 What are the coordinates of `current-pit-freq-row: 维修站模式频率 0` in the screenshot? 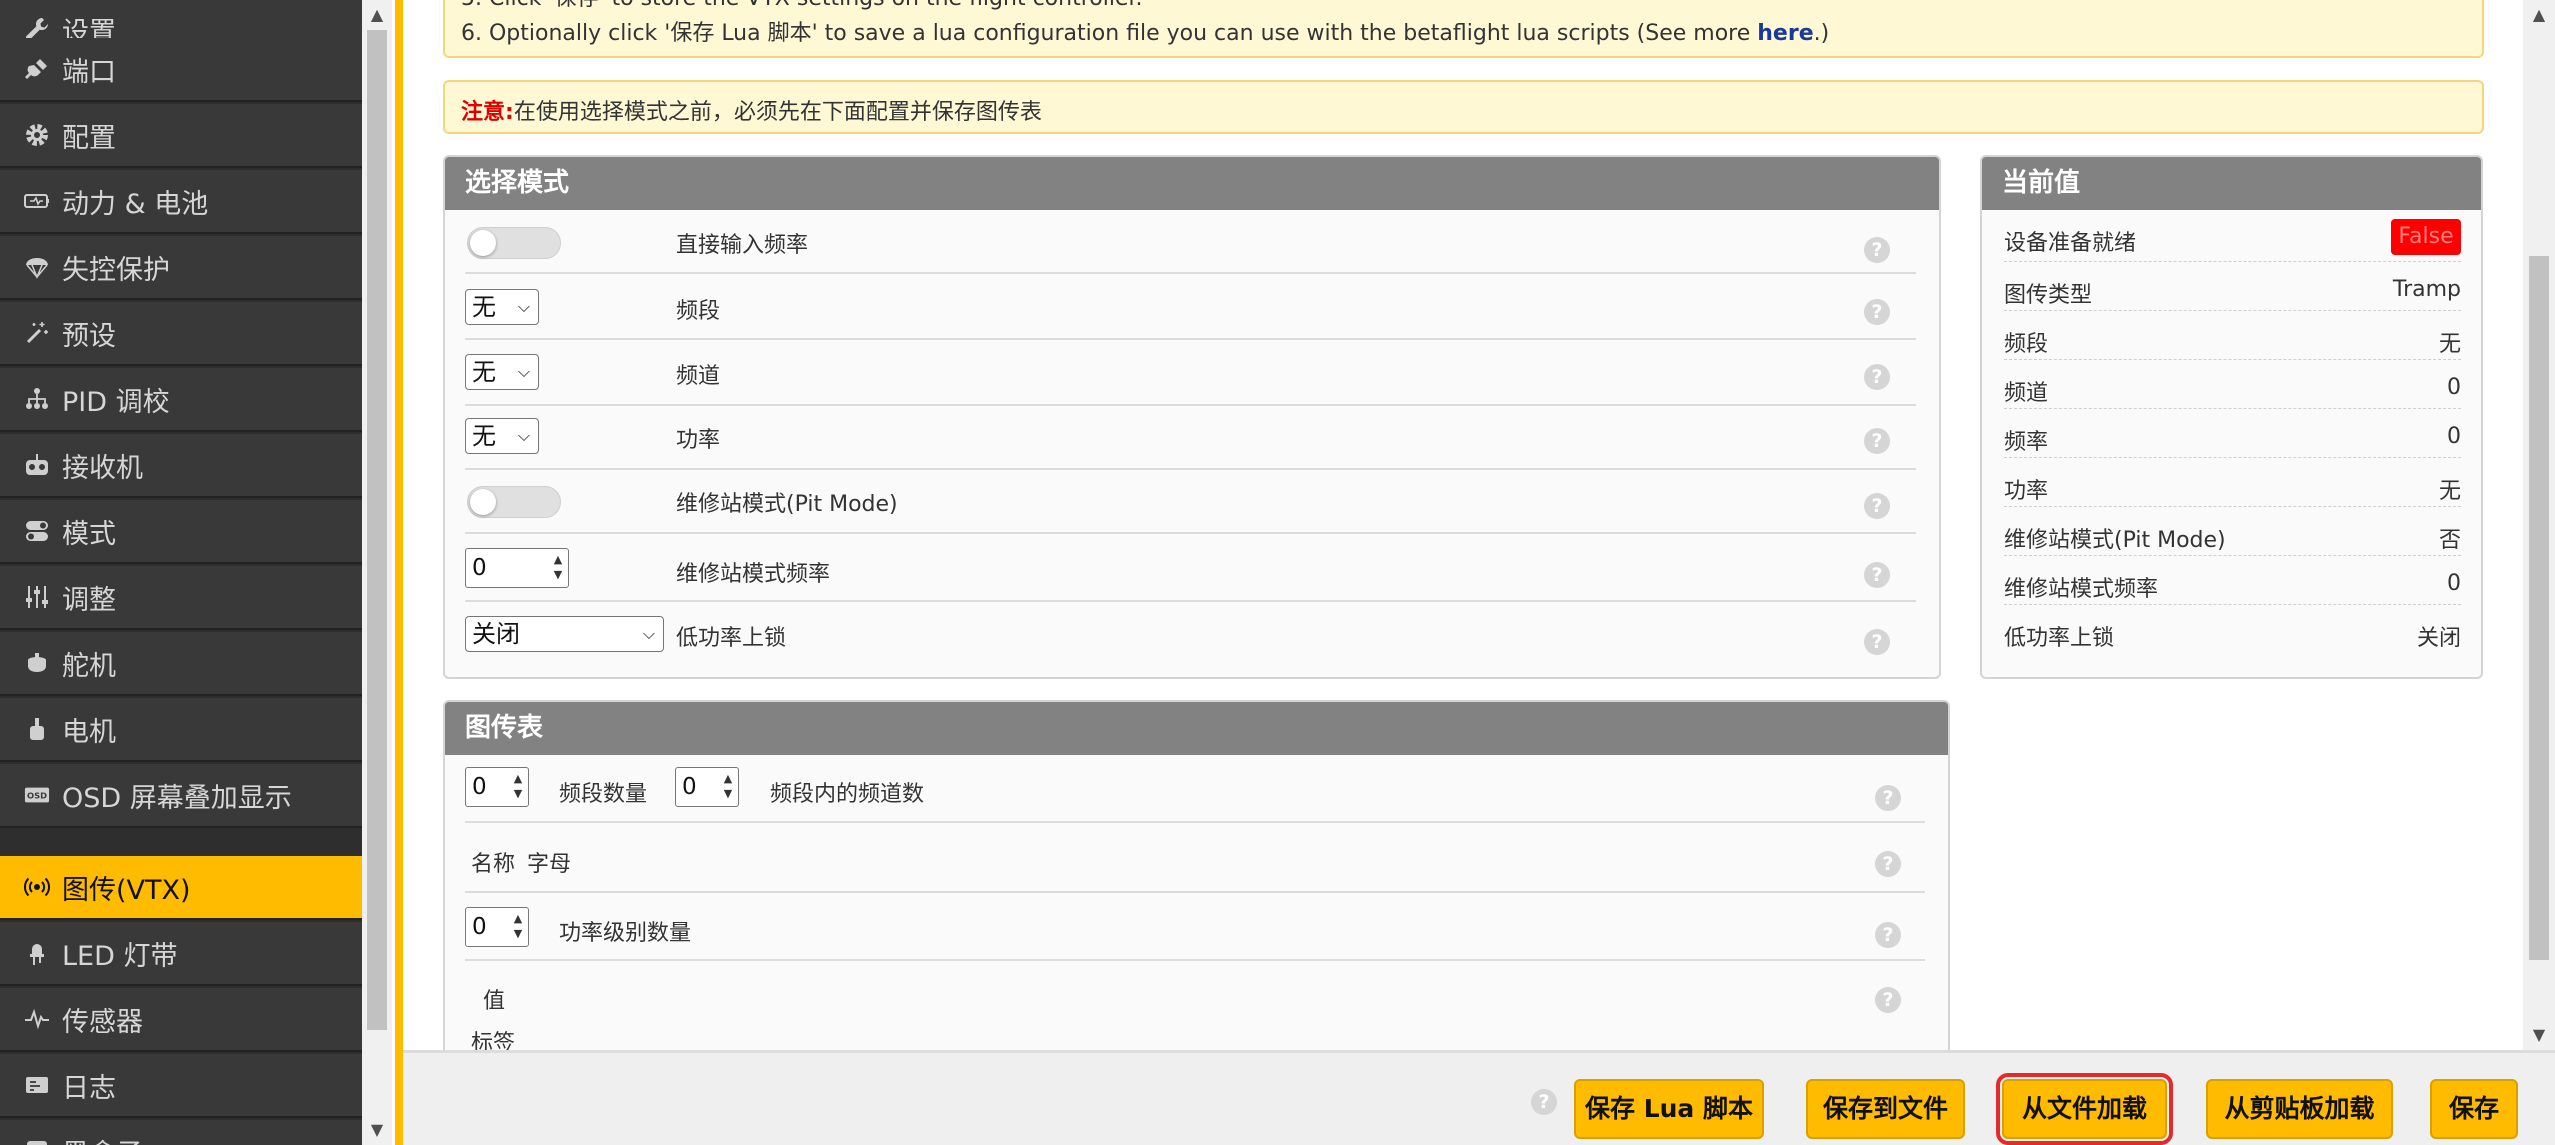 It's located at (2232, 580).